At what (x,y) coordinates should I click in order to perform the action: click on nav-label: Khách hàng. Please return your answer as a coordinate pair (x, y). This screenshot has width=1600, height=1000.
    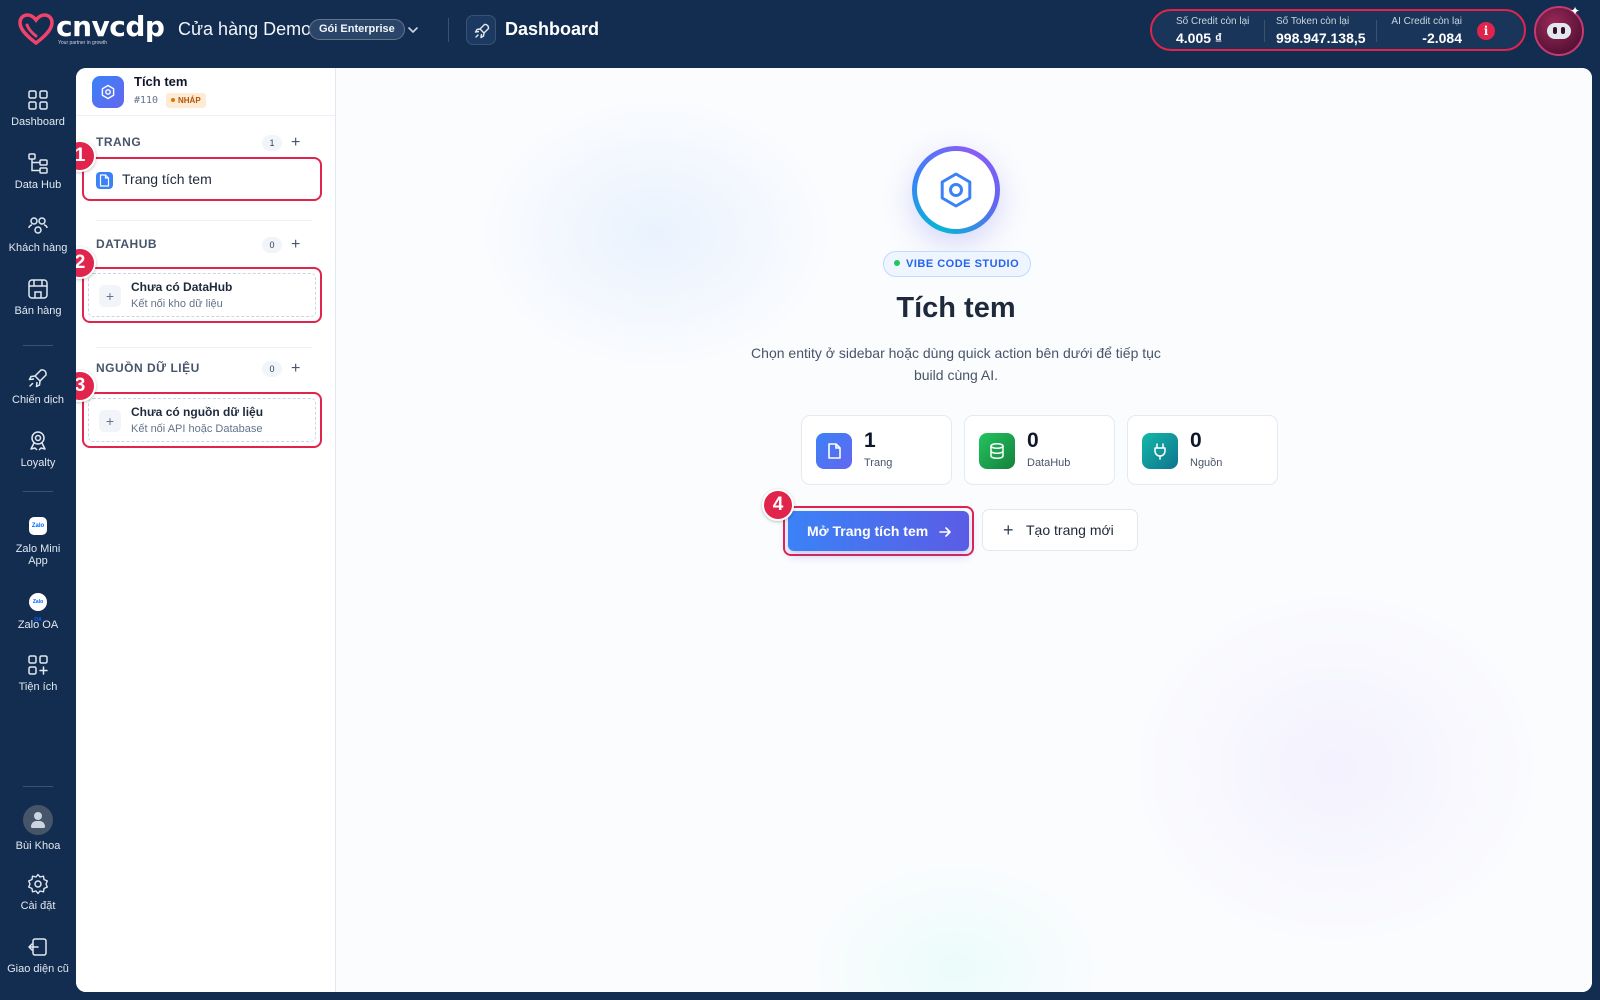
    Looking at the image, I should click on (38, 248).